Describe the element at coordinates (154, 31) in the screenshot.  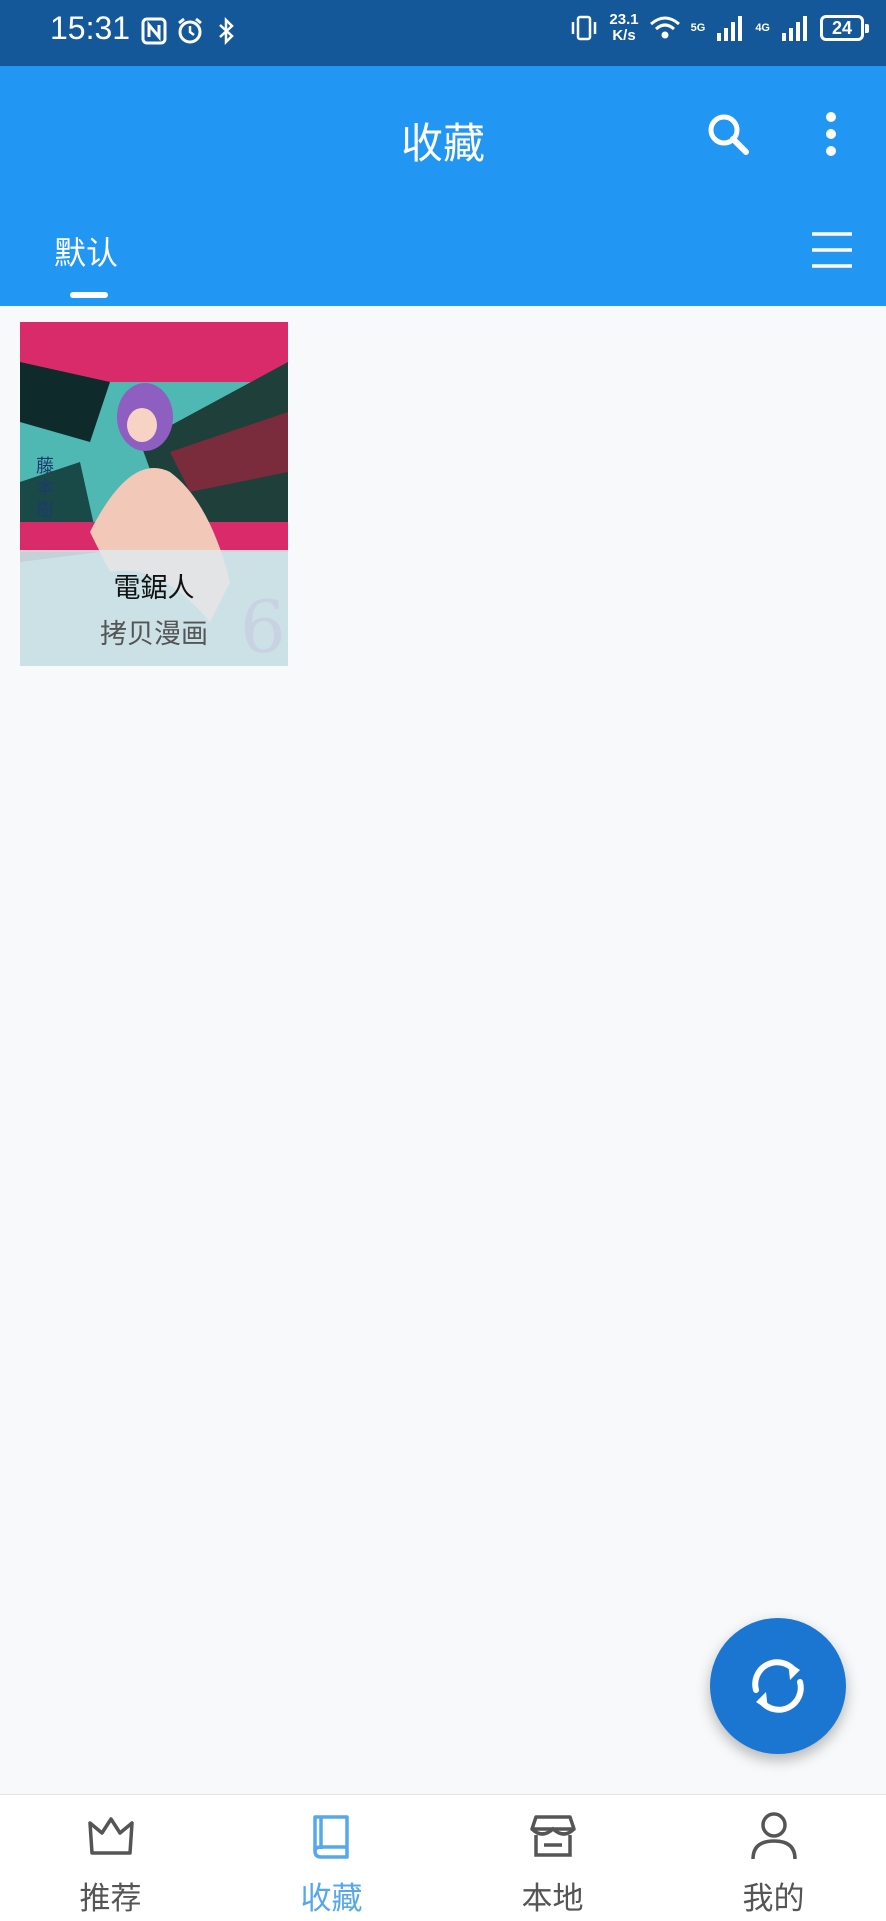
I see `nfc-icon` at that location.